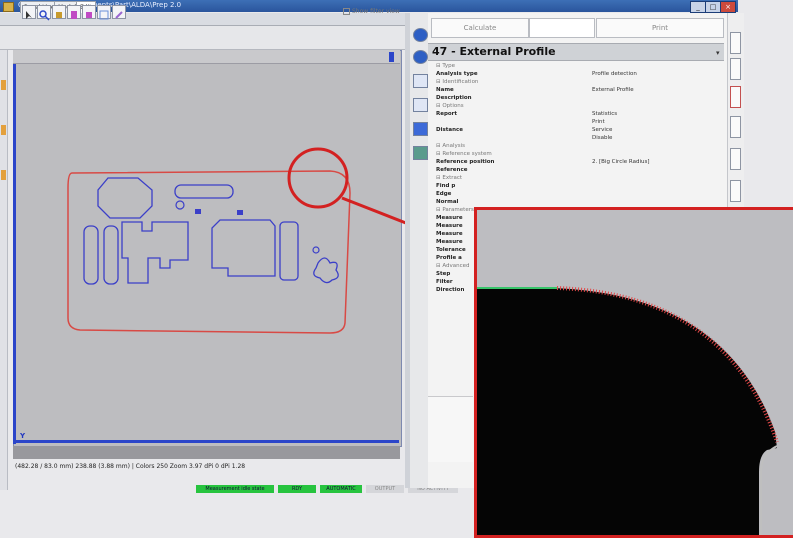 The image size is (793, 538). Describe the element at coordinates (446, 186) in the screenshot. I see `grid-key: Find p` at that location.